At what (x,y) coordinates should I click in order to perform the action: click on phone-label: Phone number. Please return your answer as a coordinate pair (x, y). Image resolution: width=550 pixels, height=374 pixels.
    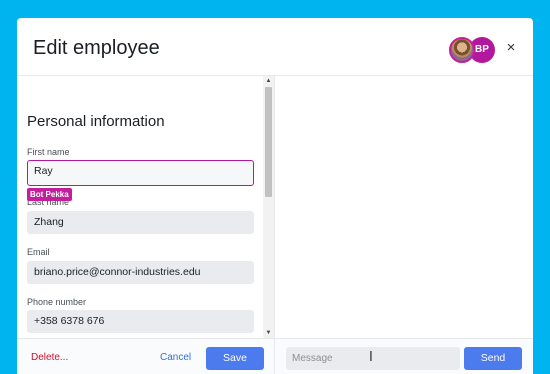
    Looking at the image, I should click on (57, 302).